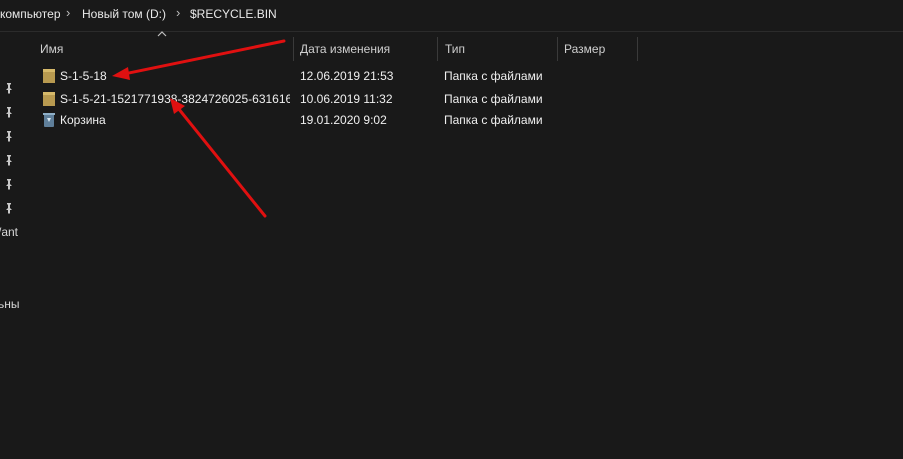 The width and height of the screenshot is (903, 459). I want to click on column-header-size: Размер, so click(597, 49).